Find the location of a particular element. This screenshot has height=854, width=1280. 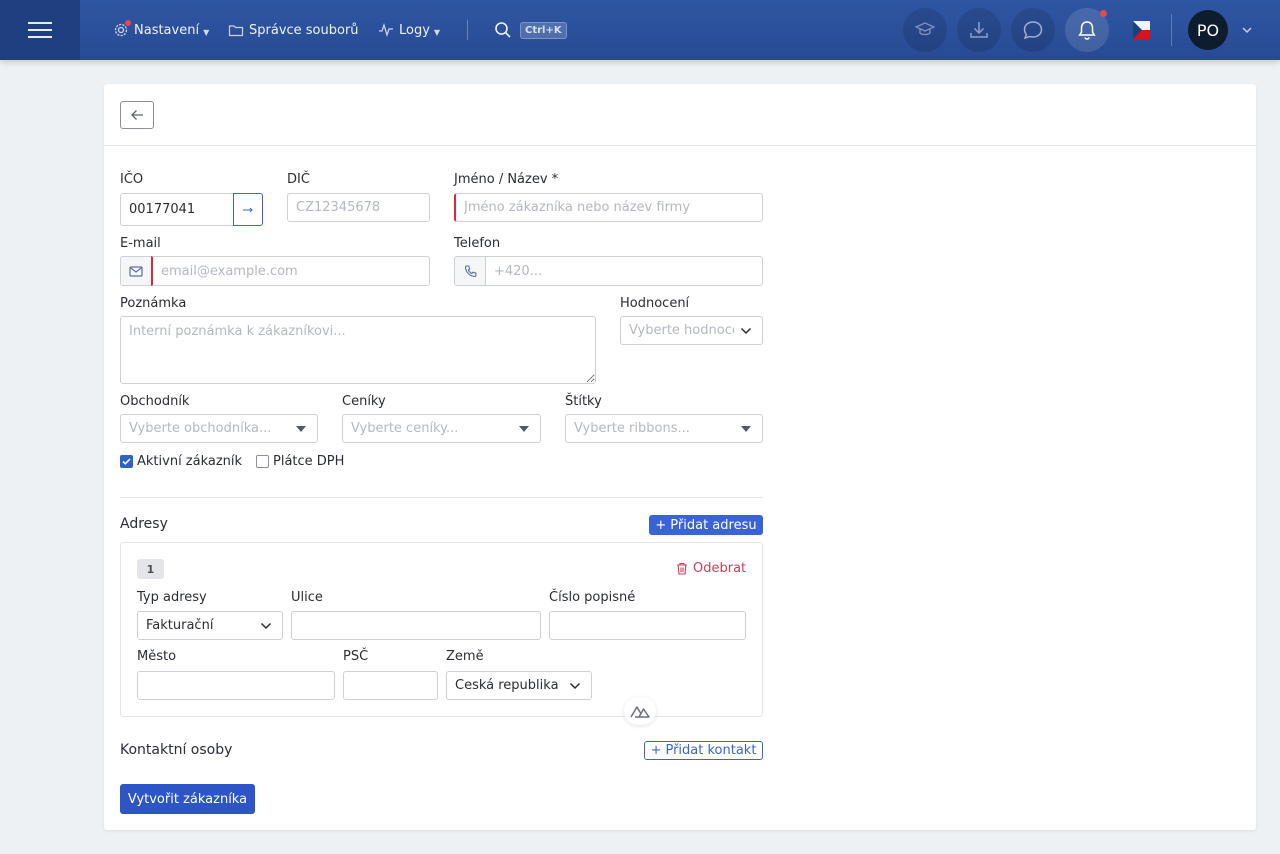

remove-address-label: Odebrat is located at coordinates (720, 568).